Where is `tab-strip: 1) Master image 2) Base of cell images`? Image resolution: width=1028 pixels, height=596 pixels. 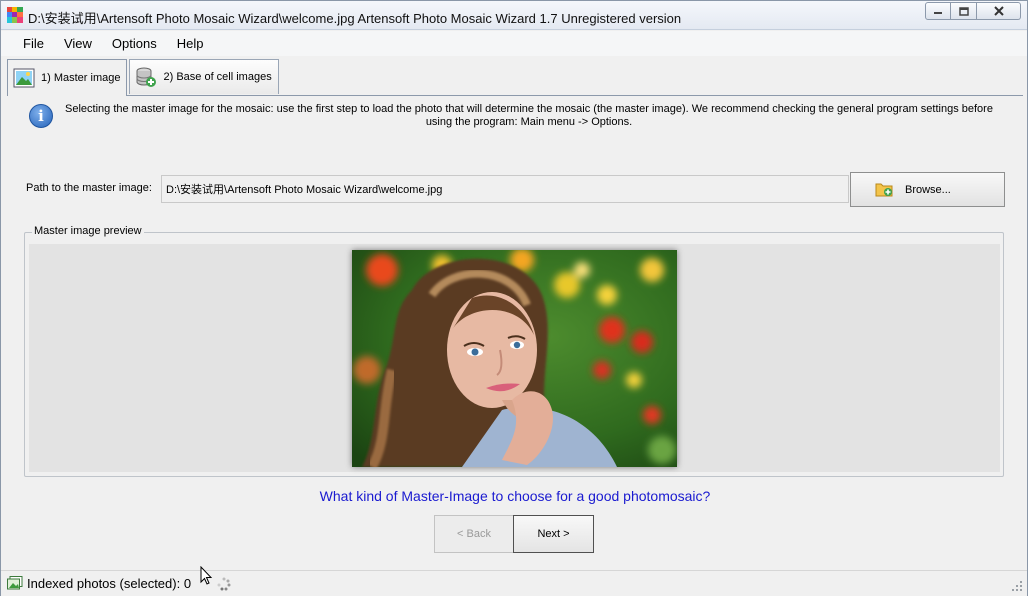 tab-strip: 1) Master image 2) Base of cell images is located at coordinates (144, 77).